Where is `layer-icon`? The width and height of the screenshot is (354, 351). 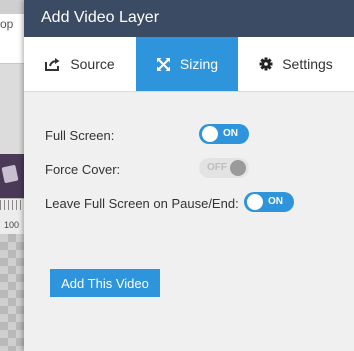 layer-icon is located at coordinates (10, 174).